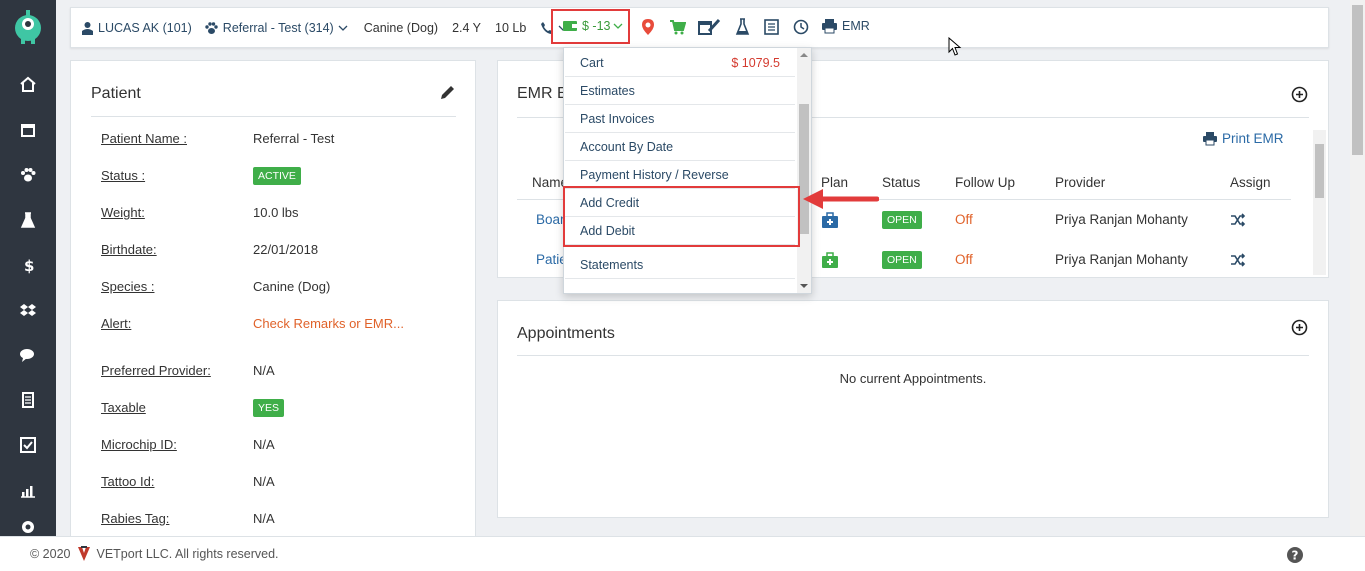  Describe the element at coordinates (292, 286) in the screenshot. I see `value-species: Canine (Dog)` at that location.